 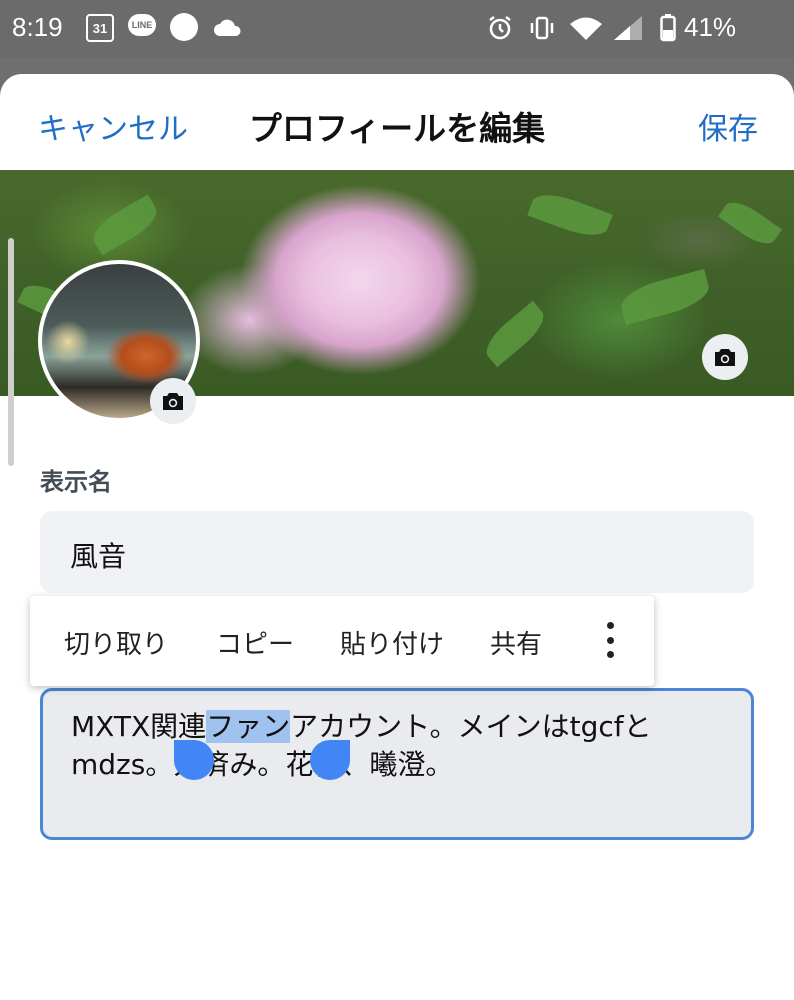 I want to click on menu-item-paste: 貼り付け, so click(x=392, y=642).